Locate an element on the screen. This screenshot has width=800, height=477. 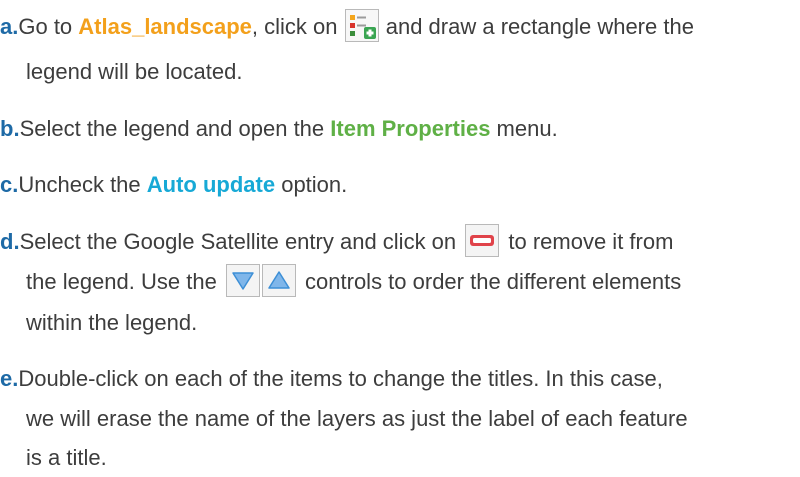
step-e-line-3: is a title. is located at coordinates (66, 458).